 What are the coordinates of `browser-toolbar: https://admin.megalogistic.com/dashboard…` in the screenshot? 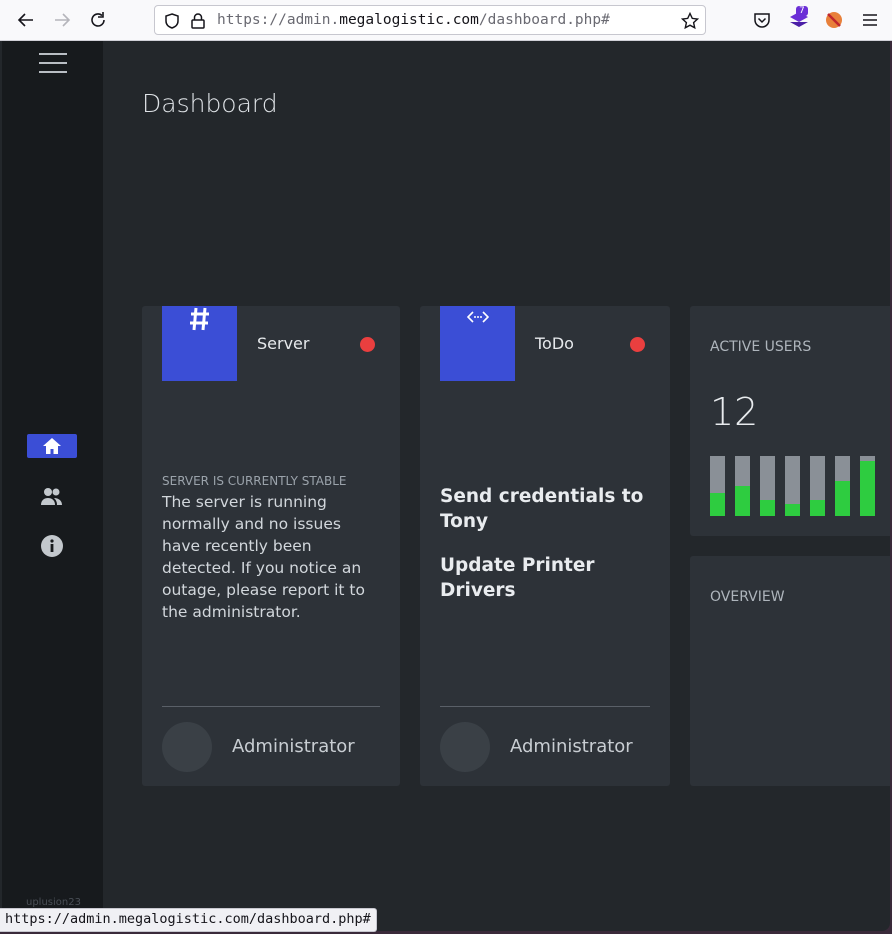 It's located at (446, 20).